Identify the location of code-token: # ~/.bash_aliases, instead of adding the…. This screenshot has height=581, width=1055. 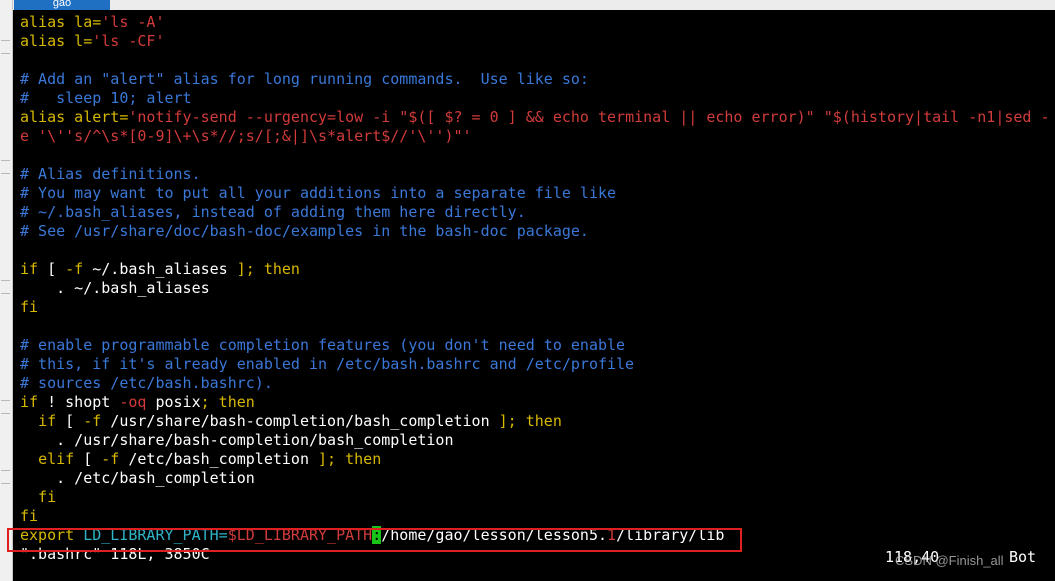
(273, 212).